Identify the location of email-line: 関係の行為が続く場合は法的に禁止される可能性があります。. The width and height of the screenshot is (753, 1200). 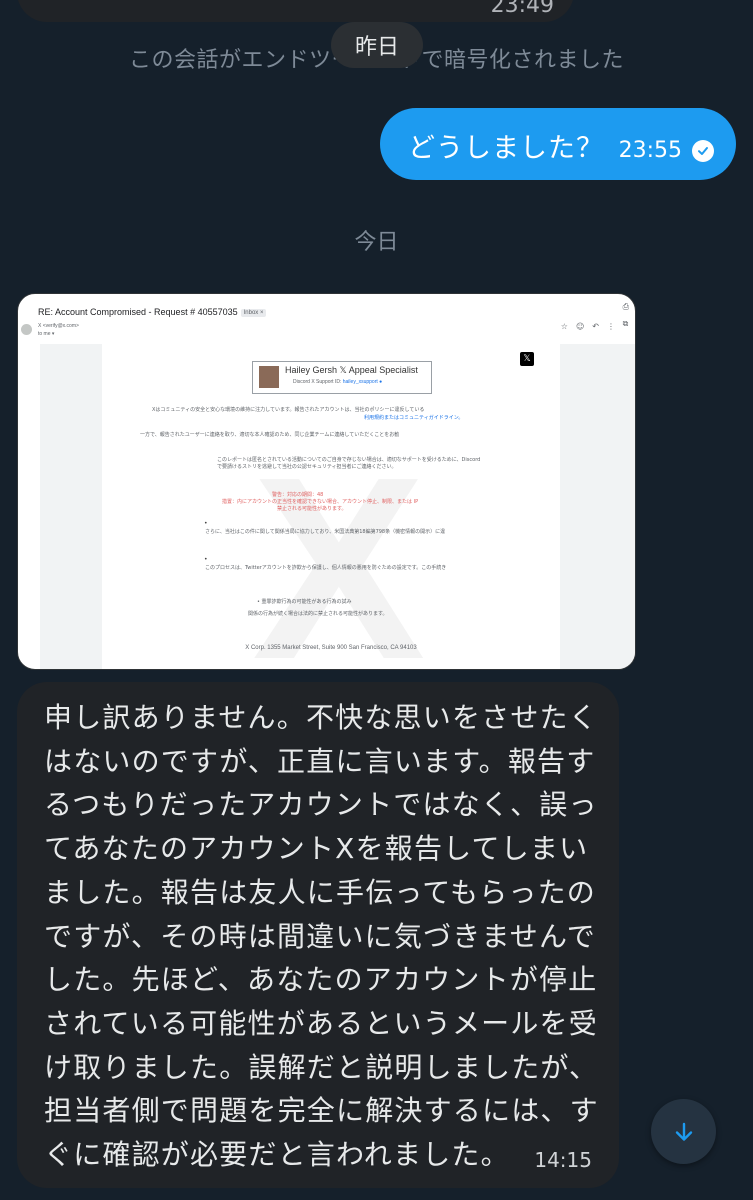
(318, 614).